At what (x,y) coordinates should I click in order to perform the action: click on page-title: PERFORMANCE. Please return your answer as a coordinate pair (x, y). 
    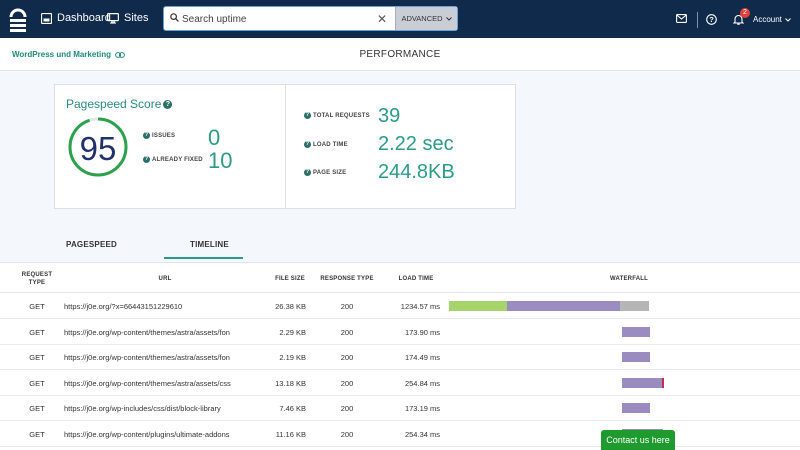
    Looking at the image, I should click on (400, 54).